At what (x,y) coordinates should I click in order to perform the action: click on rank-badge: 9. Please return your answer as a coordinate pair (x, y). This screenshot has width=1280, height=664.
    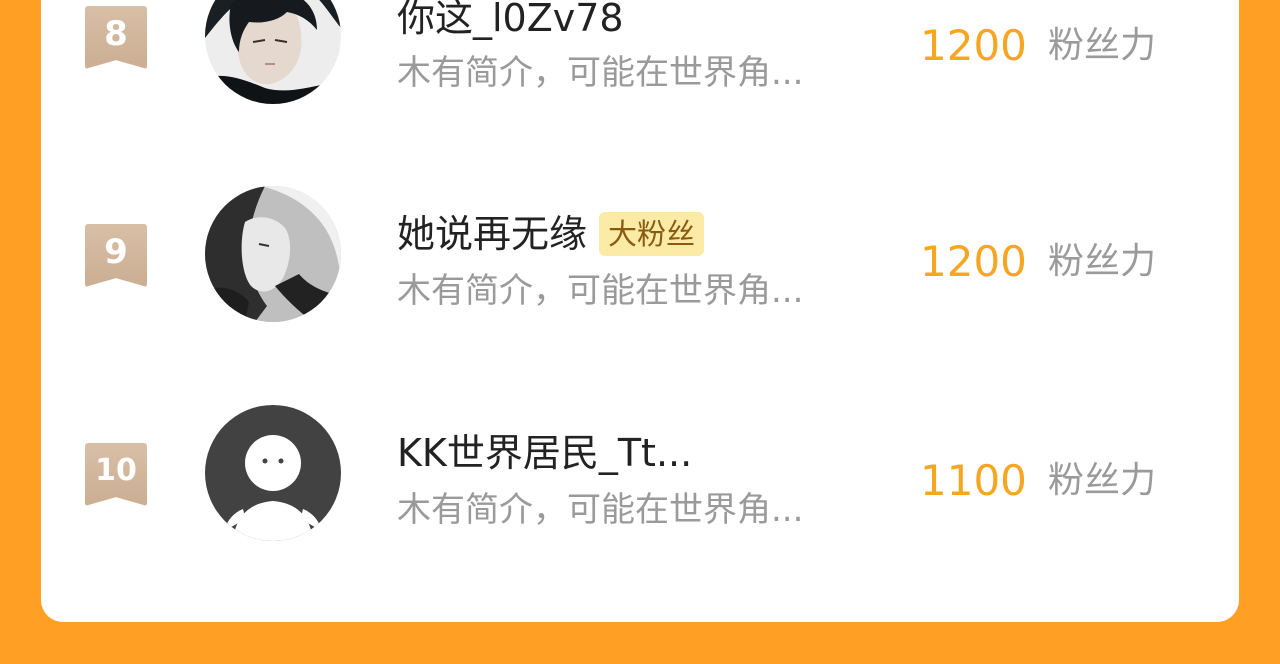
    Looking at the image, I should click on (116, 255).